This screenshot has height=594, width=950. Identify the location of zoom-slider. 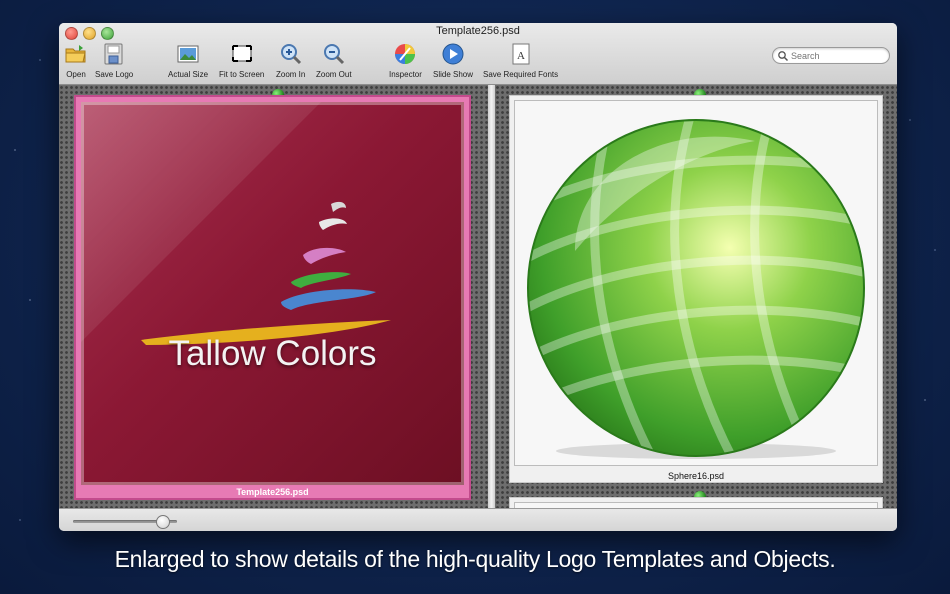
(125, 522).